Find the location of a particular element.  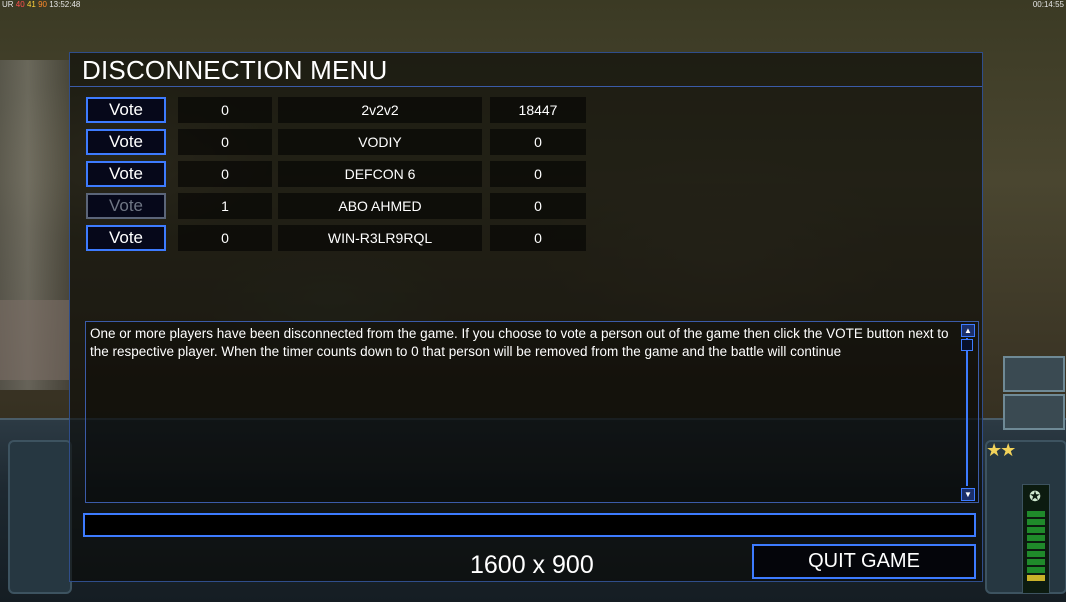

control-bar-left-panel is located at coordinates (40, 517).